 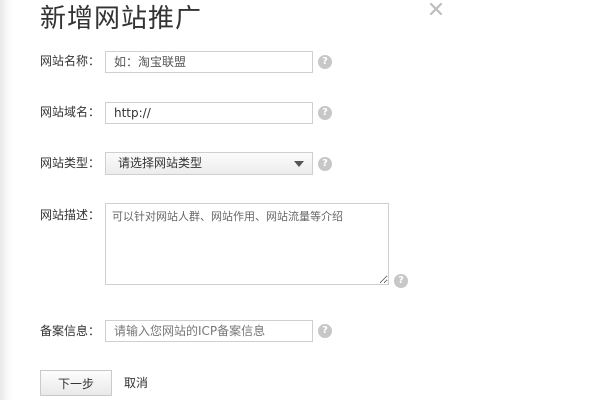 What do you see at coordinates (76, 383) in the screenshot?
I see `next-step-button: 下一步` at bounding box center [76, 383].